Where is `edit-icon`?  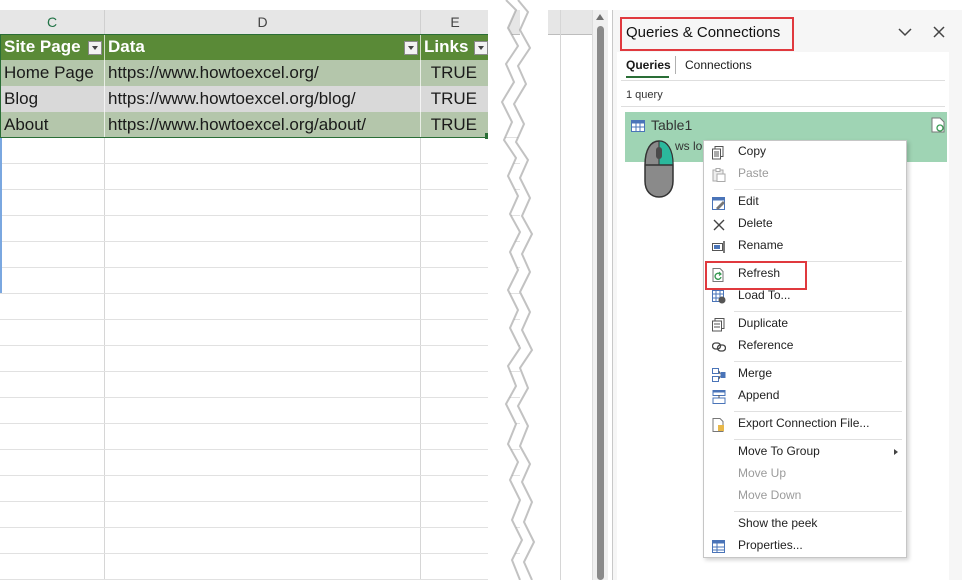 edit-icon is located at coordinates (718, 203).